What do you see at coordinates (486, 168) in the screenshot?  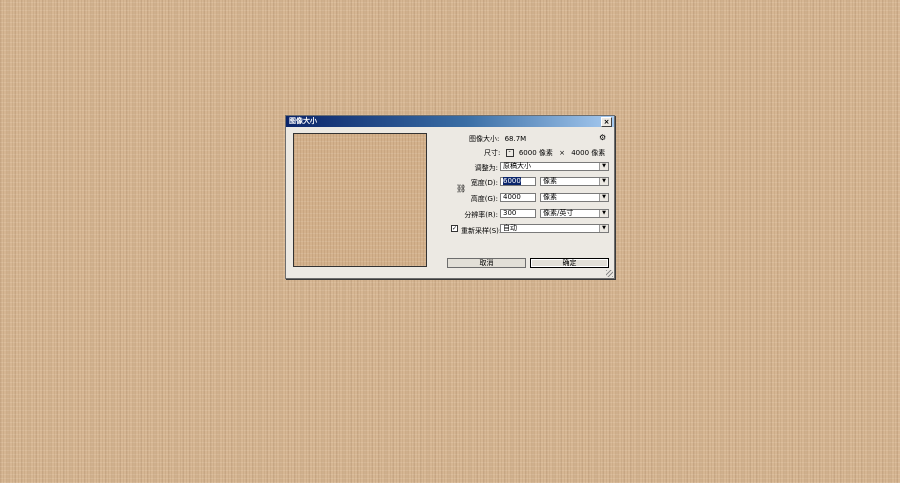 I see `fit-to-label: 调整为:` at bounding box center [486, 168].